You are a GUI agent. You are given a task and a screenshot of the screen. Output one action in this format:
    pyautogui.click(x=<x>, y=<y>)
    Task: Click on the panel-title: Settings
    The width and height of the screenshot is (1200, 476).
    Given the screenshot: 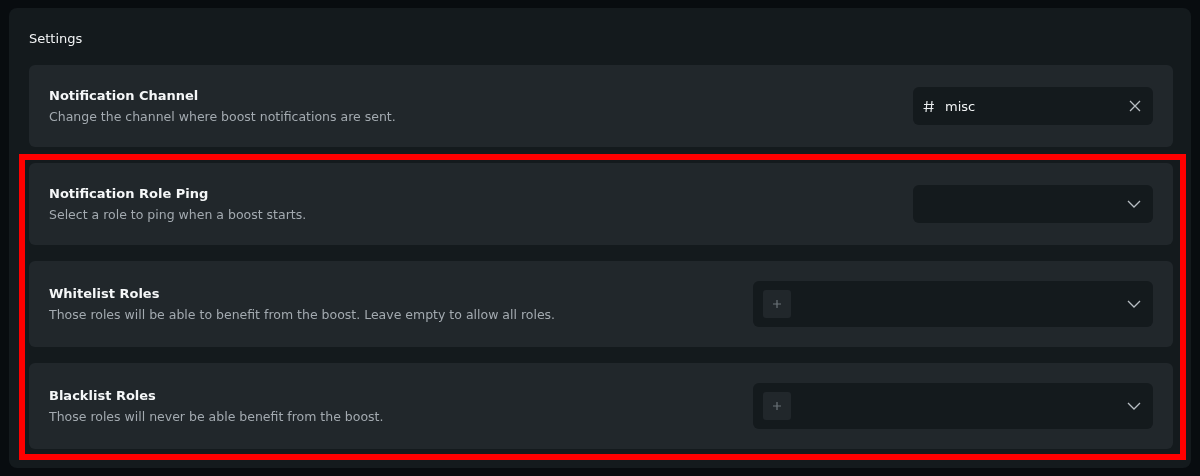 What is the action you would take?
    pyautogui.click(x=56, y=39)
    